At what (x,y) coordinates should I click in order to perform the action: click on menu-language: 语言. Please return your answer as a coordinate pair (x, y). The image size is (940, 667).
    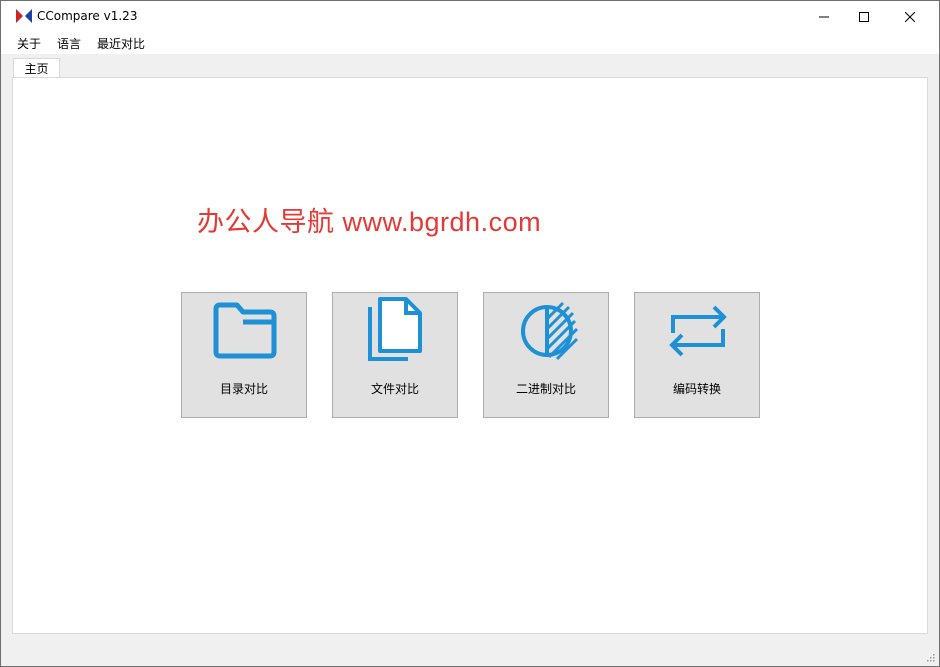
    Looking at the image, I should click on (69, 43).